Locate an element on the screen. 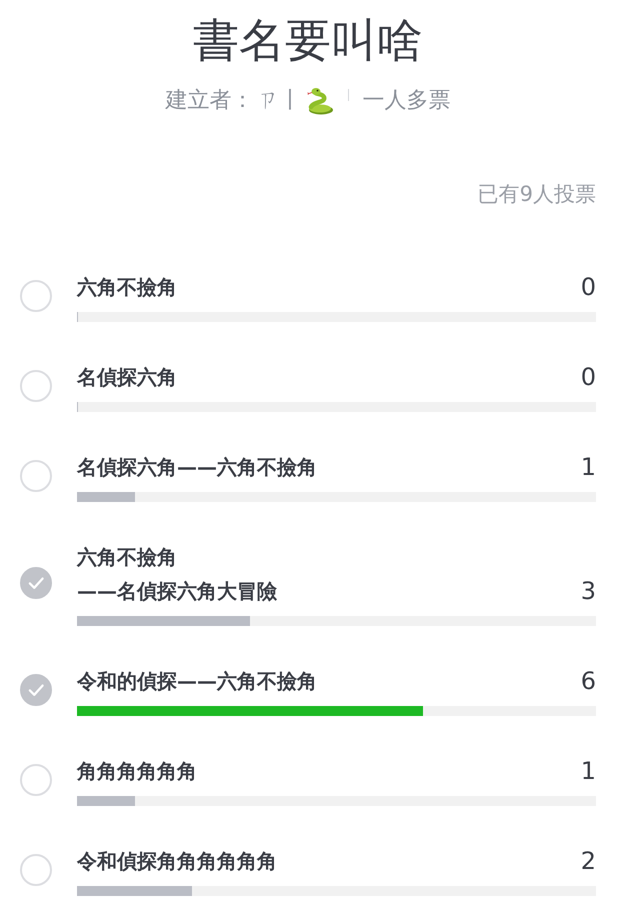 Image resolution: width=622 pixels, height=910 pixels. vote-count: 2 is located at coordinates (588, 861).